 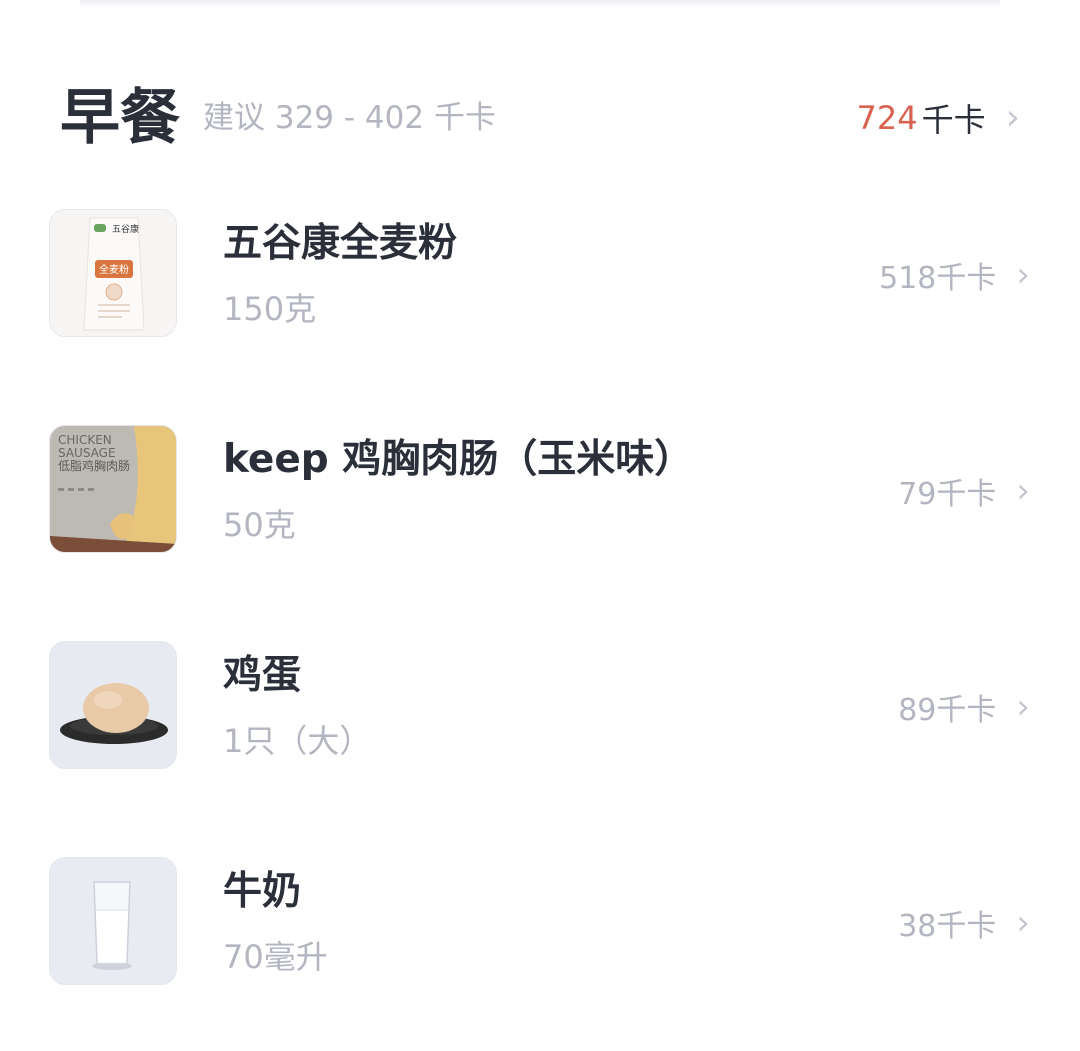 I want to click on sausage-label-cn: 低脂鸡胸肉肠, so click(x=94, y=465).